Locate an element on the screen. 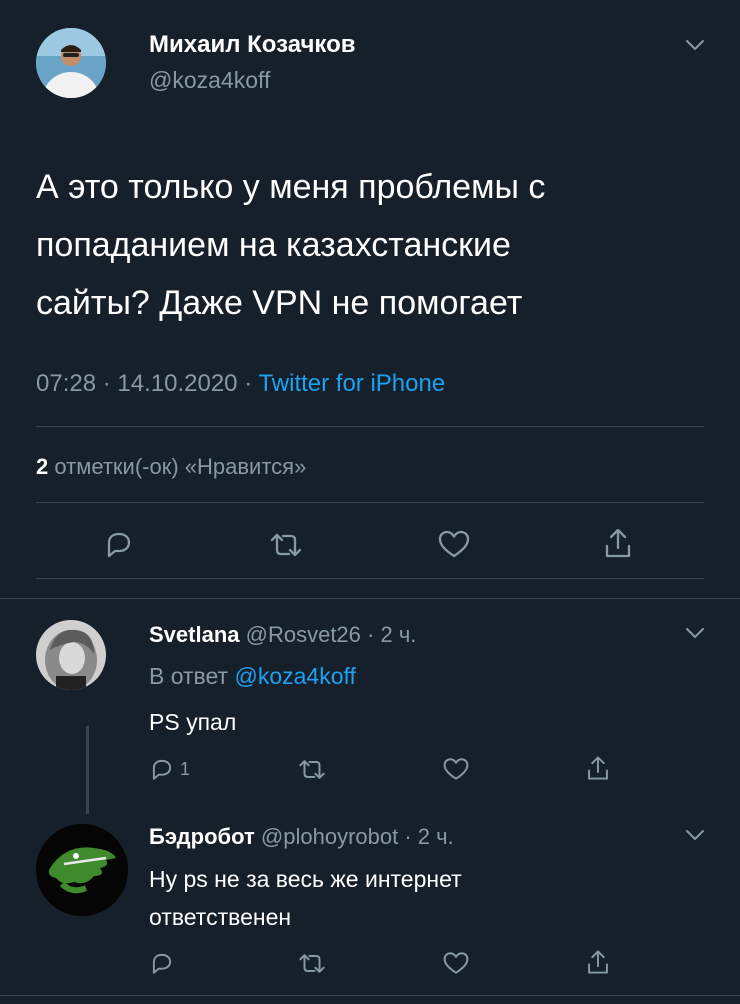  reply-text: PS упал is located at coordinates (193, 722).